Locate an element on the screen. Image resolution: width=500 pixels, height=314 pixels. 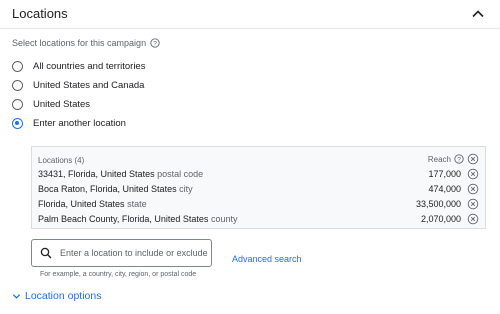
advanced-search-link: Advanced search is located at coordinates (267, 259).